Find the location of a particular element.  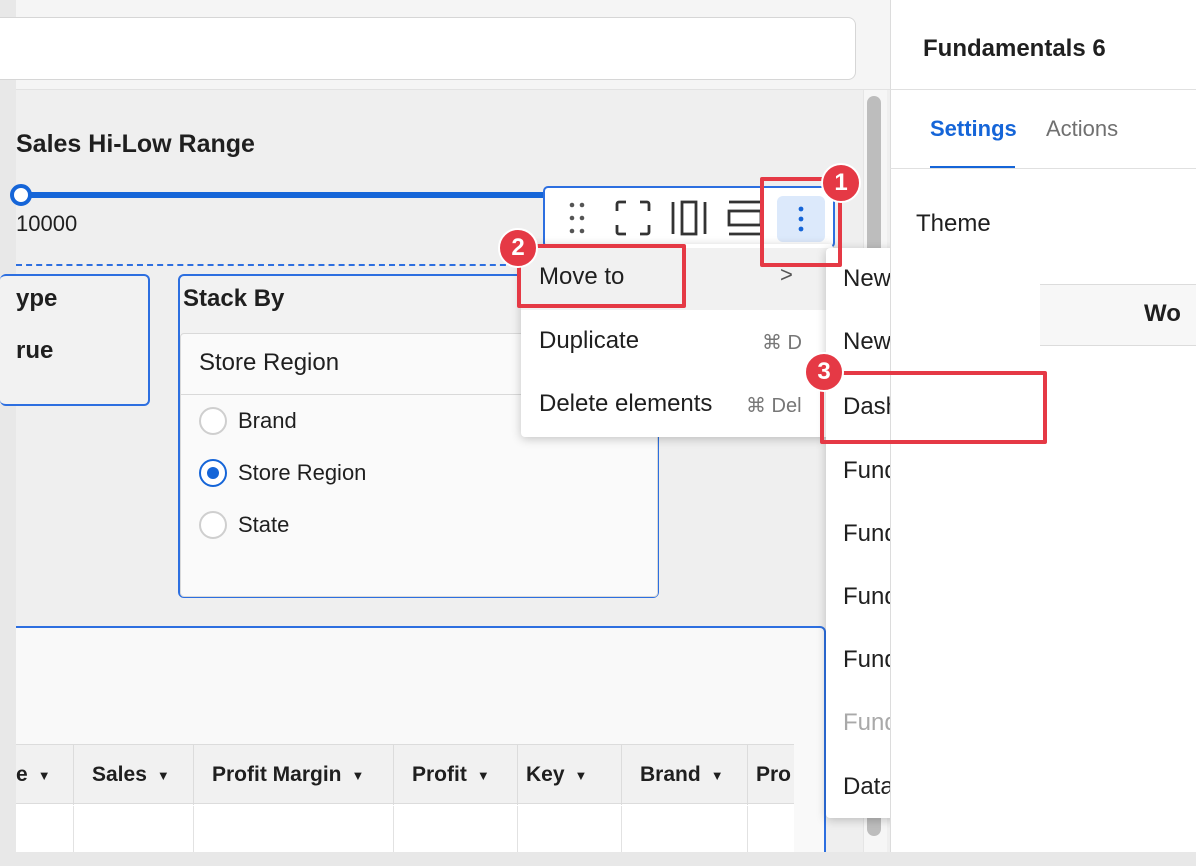

type-control-value: rue is located at coordinates (35, 350).